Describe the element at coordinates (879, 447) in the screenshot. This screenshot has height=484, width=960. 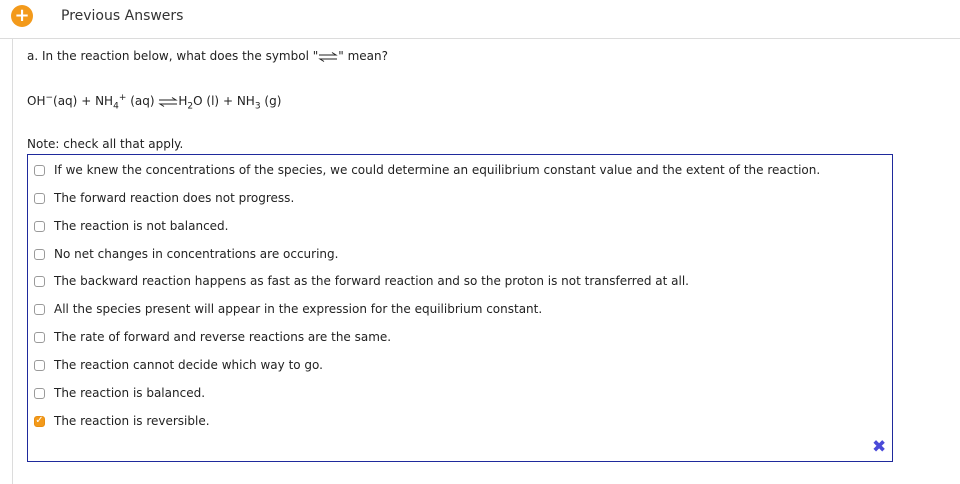
I see `incorrect-x-icon: ✖` at that location.